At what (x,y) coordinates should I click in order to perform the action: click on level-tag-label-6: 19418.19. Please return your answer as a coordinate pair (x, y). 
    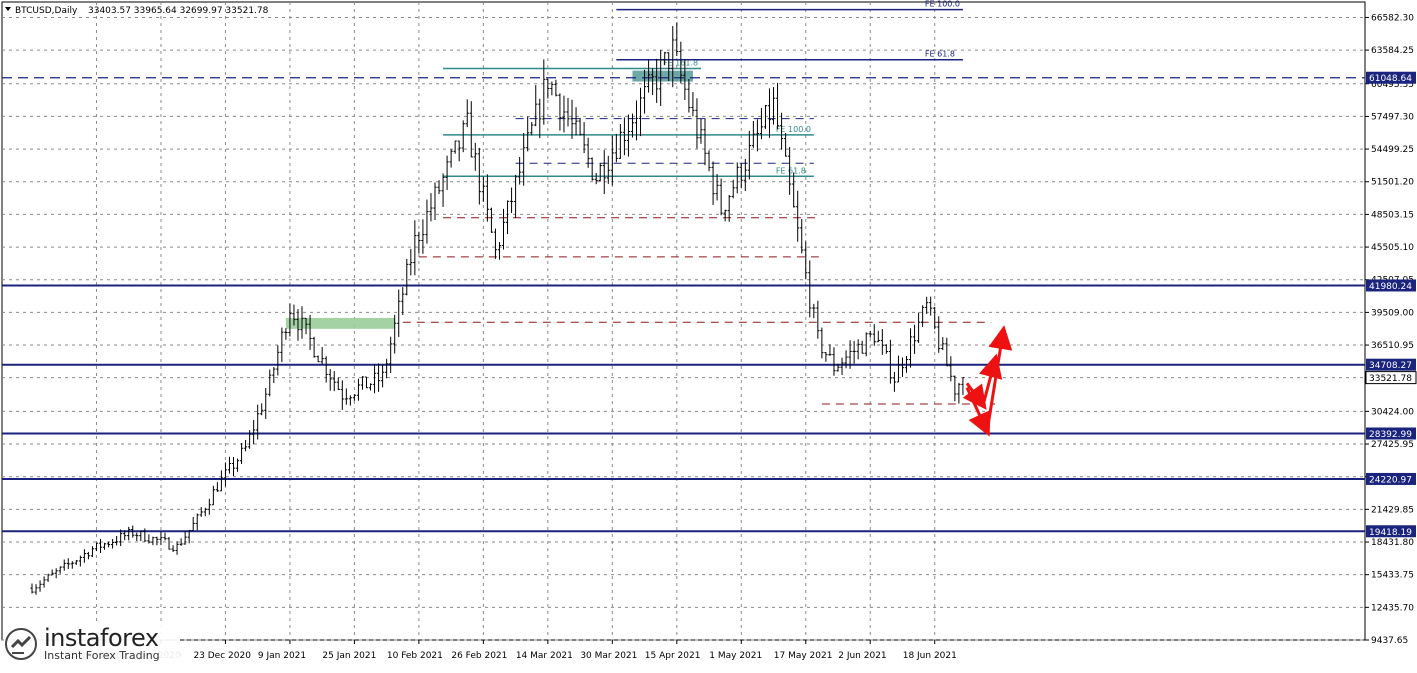
    Looking at the image, I should click on (1390, 533).